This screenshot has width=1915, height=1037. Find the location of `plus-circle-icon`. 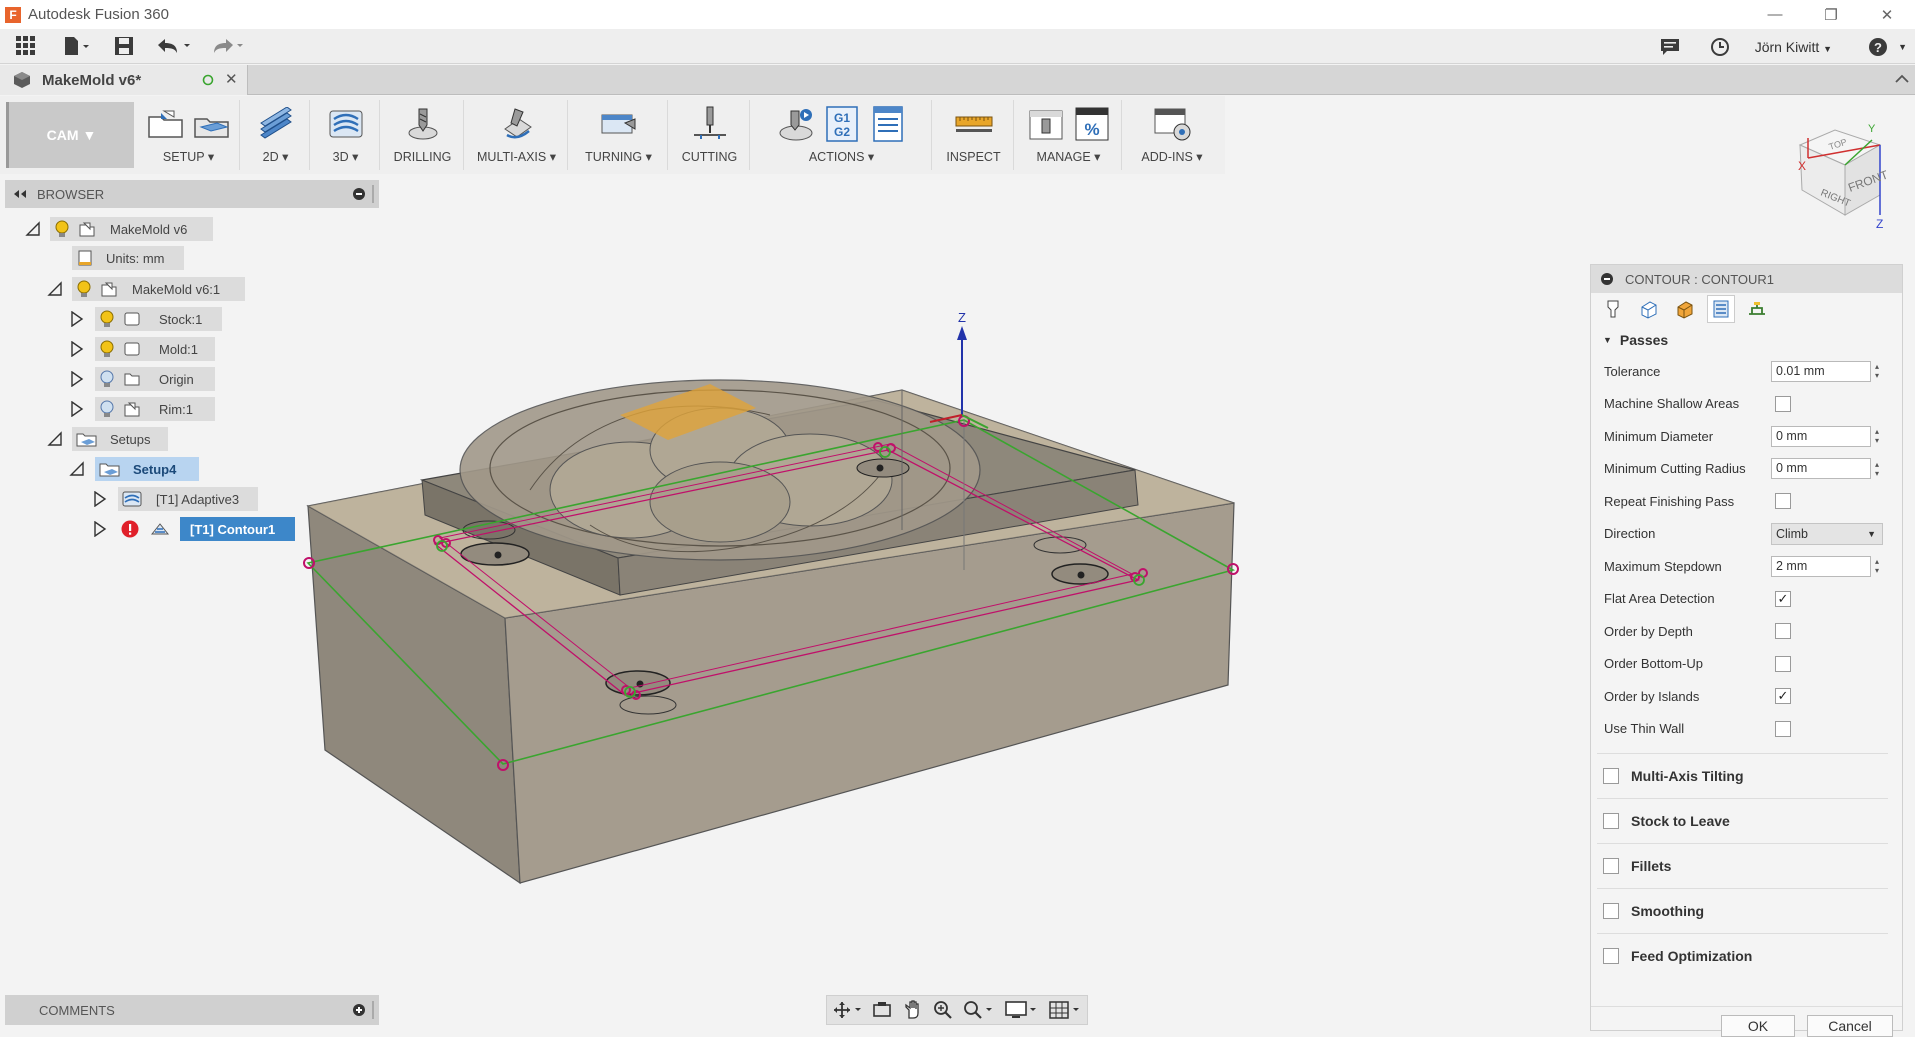

plus-circle-icon is located at coordinates (359, 1010).